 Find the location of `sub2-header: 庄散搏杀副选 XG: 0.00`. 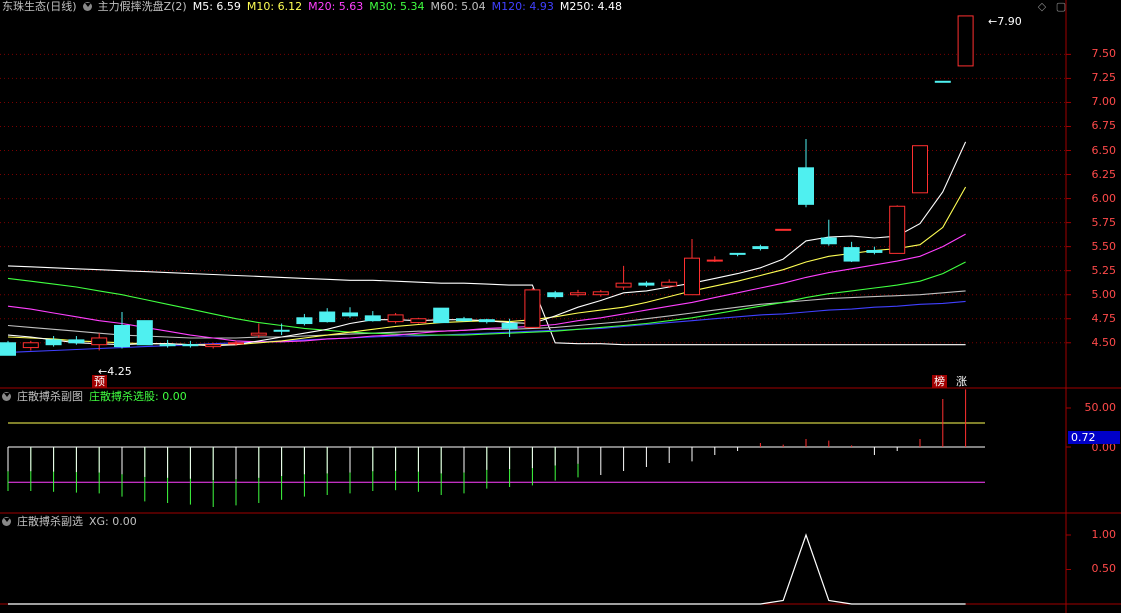

sub2-header: 庄散搏杀副选 XG: 0.00 is located at coordinates (72, 522).